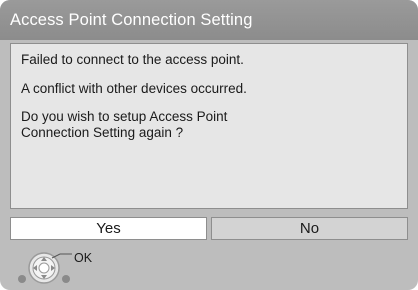 This screenshot has height=290, width=418. What do you see at coordinates (83, 258) in the screenshot?
I see `ok-label: OK` at bounding box center [83, 258].